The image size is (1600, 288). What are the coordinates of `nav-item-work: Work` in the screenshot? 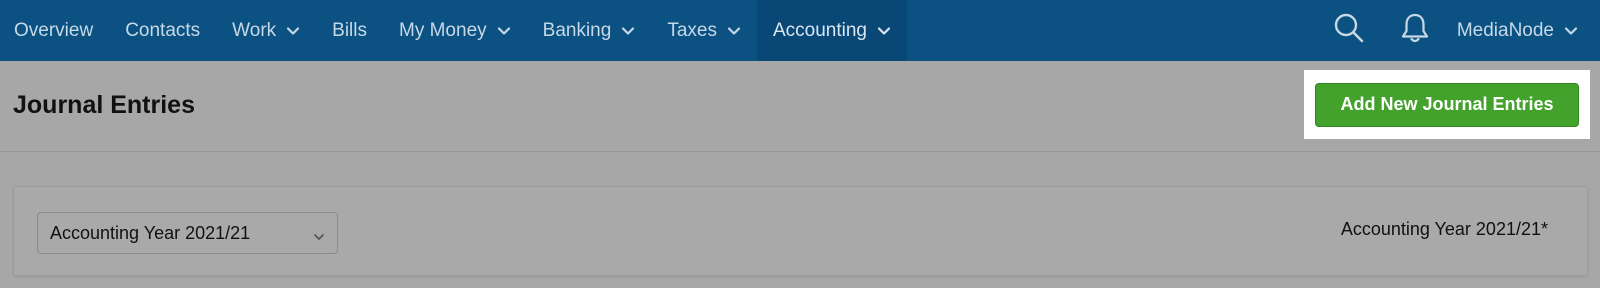 It's located at (266, 30).